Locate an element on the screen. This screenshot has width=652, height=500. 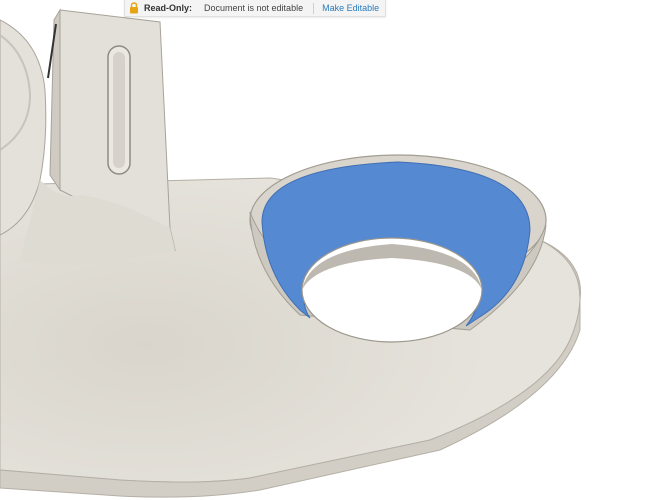
banner-divider is located at coordinates (314, 8).